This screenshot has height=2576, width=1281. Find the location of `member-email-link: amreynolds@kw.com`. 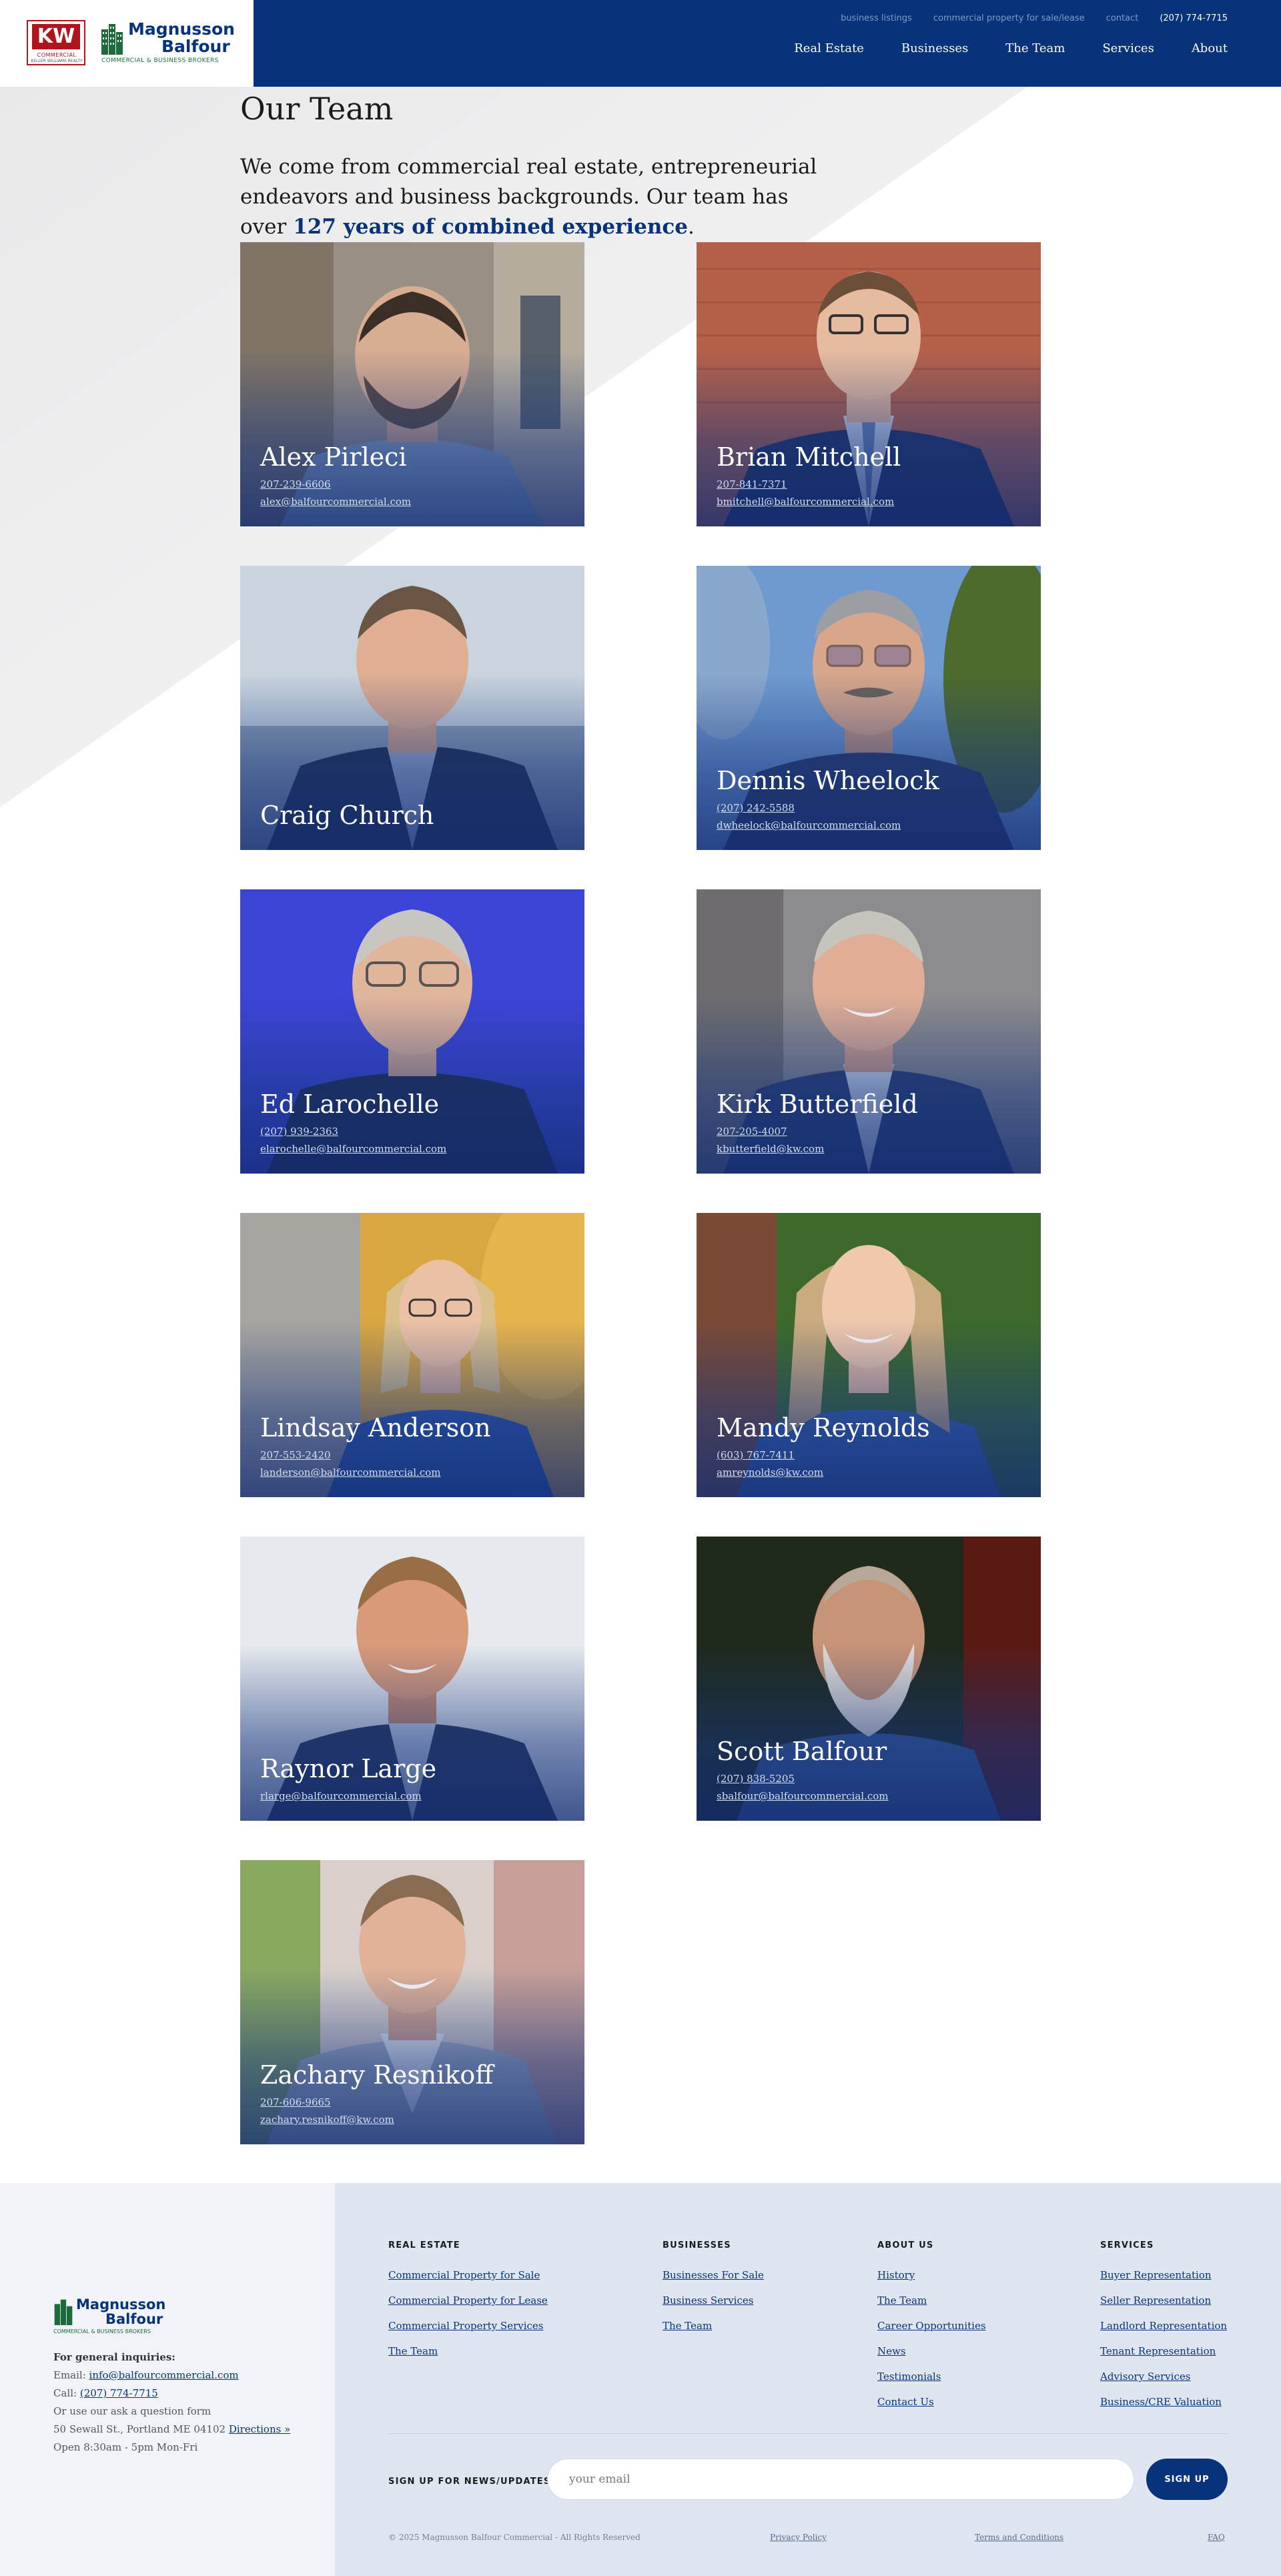

member-email-link: amreynolds@kw.com is located at coordinates (770, 1472).